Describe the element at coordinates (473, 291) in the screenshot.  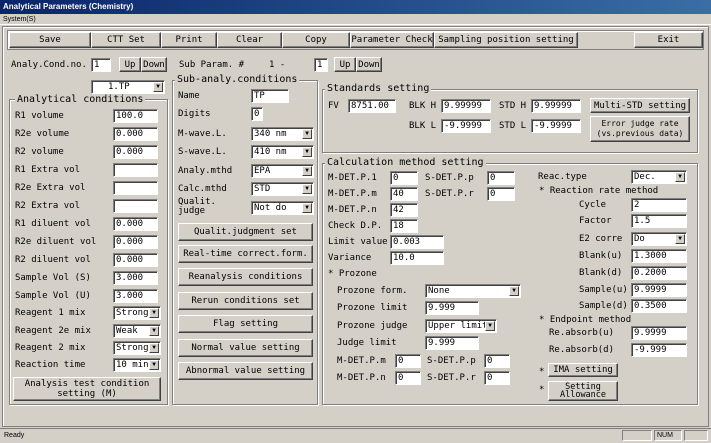
I see `prozone-form-select: None ▼` at that location.